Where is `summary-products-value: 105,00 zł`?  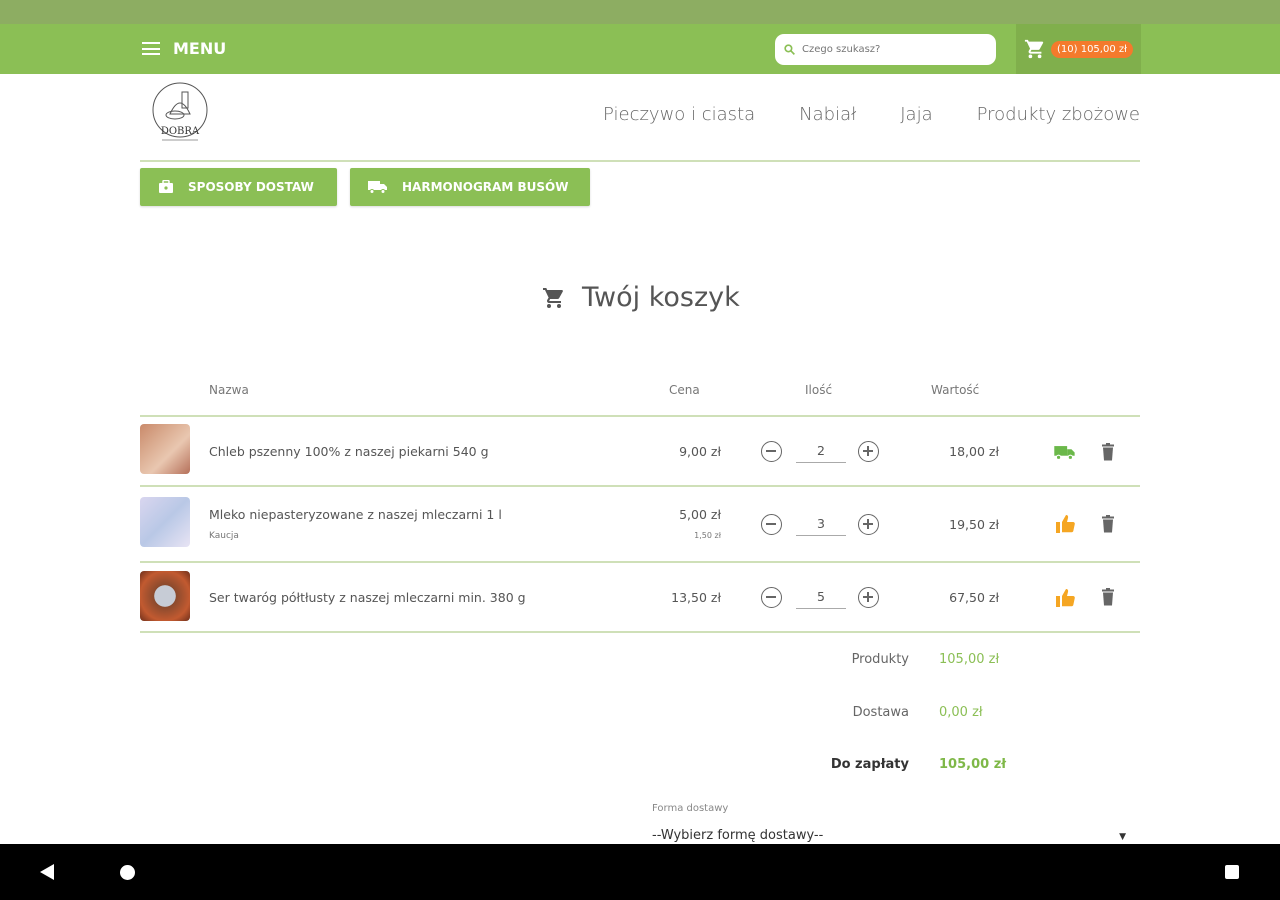 summary-products-value: 105,00 zł is located at coordinates (969, 659).